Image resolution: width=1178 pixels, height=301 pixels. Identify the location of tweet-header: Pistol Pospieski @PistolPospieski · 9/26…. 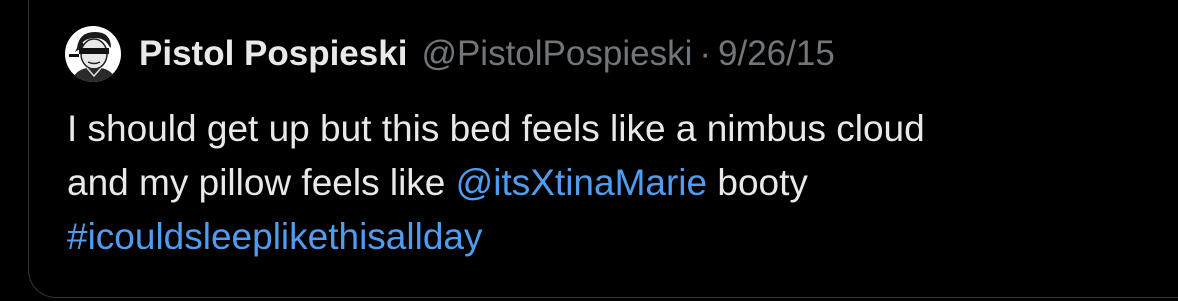
(450, 54).